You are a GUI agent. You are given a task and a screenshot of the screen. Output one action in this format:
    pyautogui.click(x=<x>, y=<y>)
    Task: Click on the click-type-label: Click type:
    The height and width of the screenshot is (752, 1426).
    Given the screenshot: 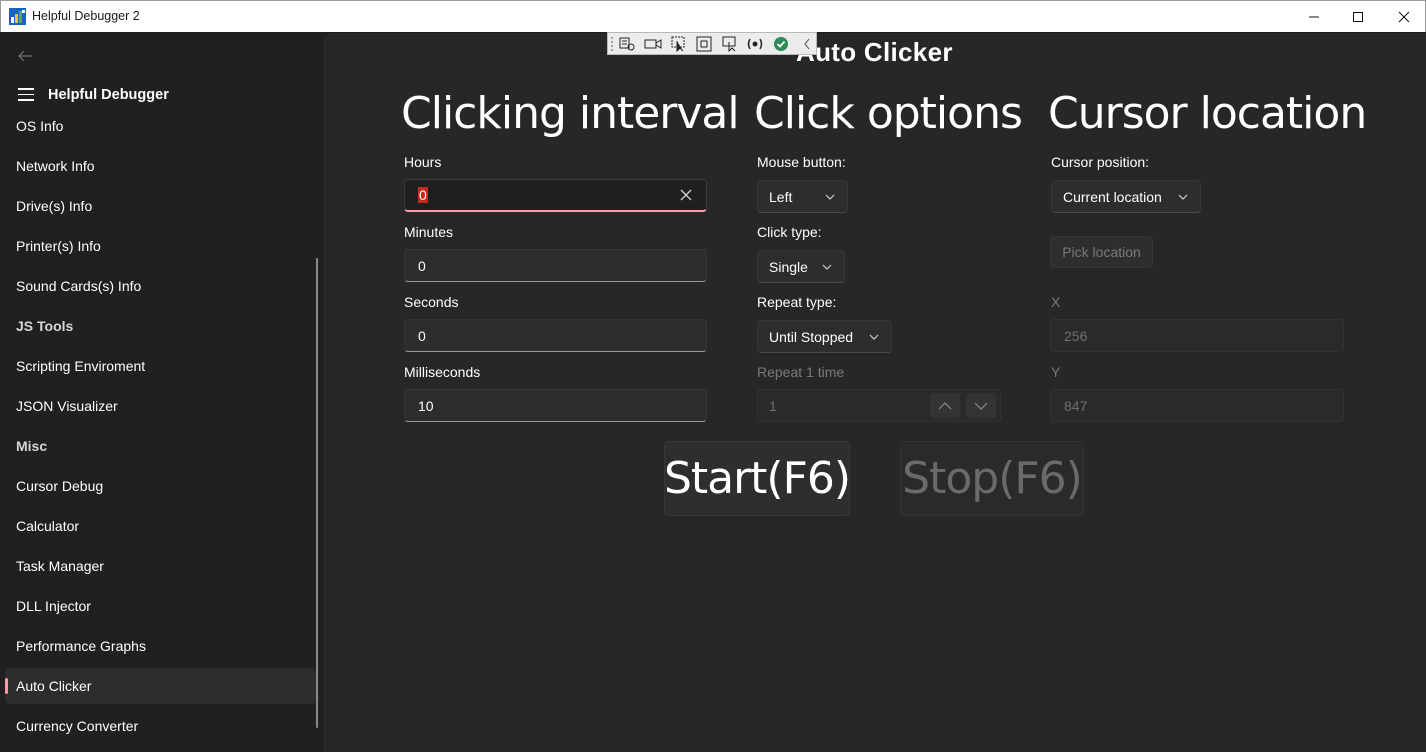 What is the action you would take?
    pyautogui.click(x=789, y=232)
    